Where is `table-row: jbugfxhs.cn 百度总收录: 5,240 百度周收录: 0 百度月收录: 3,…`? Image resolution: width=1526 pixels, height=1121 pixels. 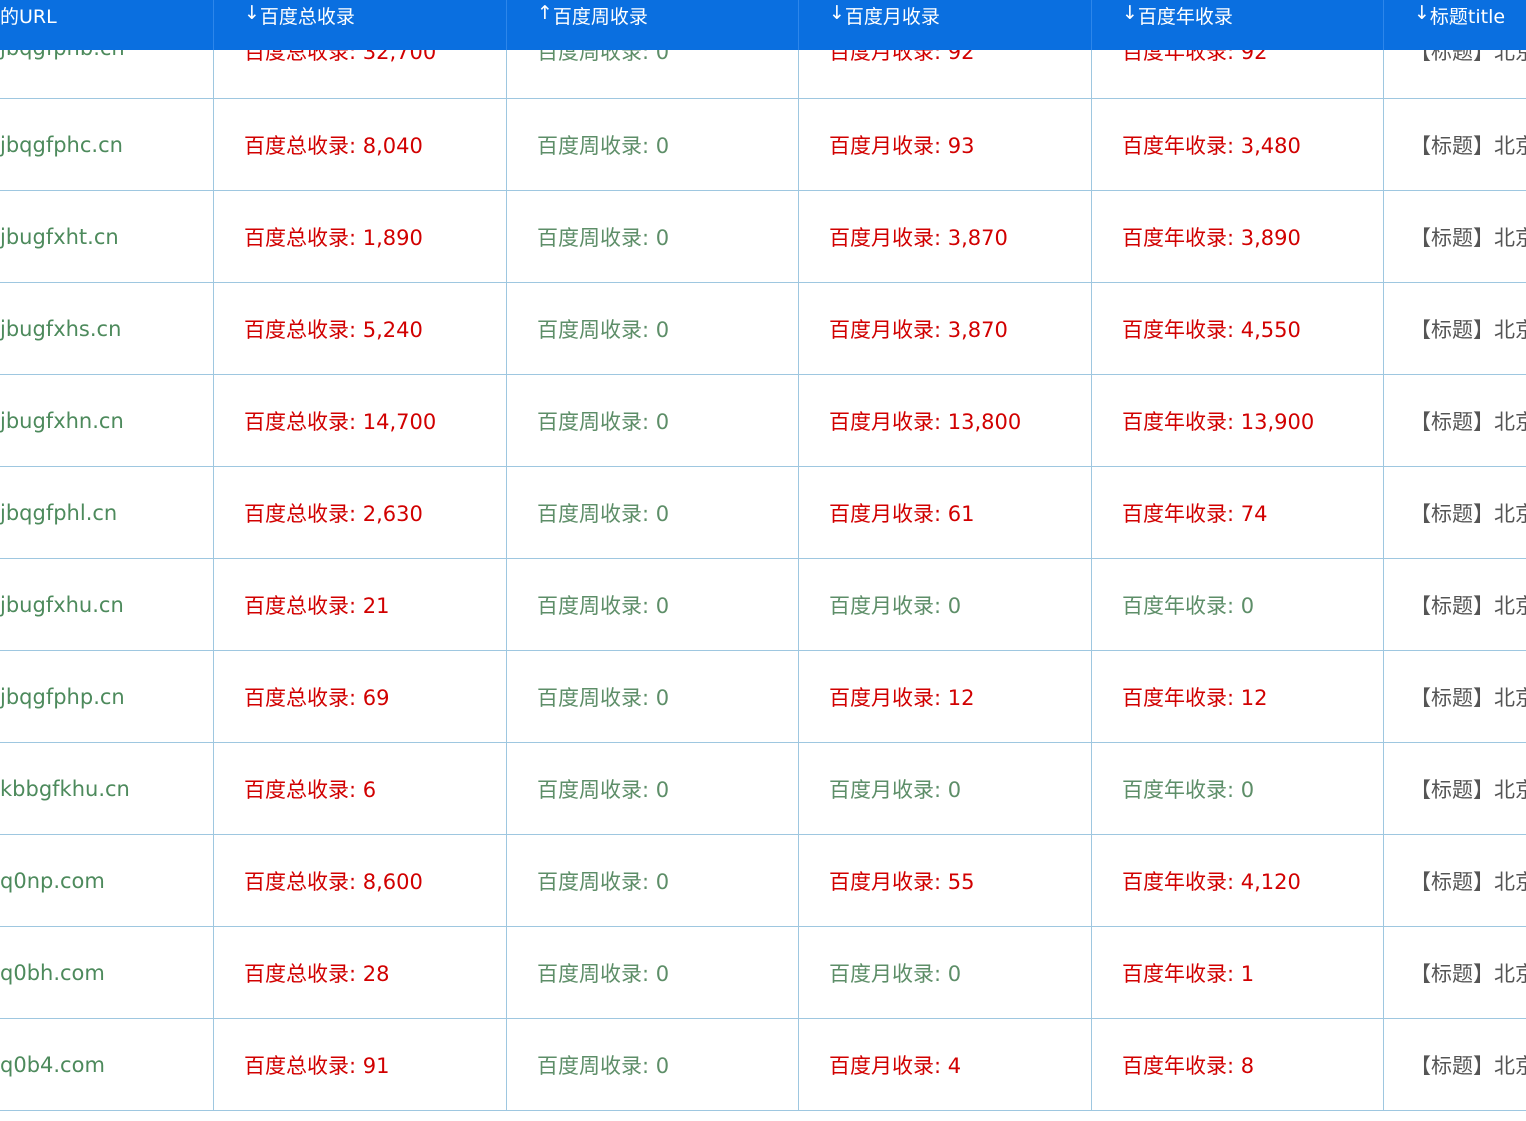
table-row: jbugfxhs.cn 百度总收录: 5,240 百度周收录: 0 百度月收录: 3,… is located at coordinates (763, 329).